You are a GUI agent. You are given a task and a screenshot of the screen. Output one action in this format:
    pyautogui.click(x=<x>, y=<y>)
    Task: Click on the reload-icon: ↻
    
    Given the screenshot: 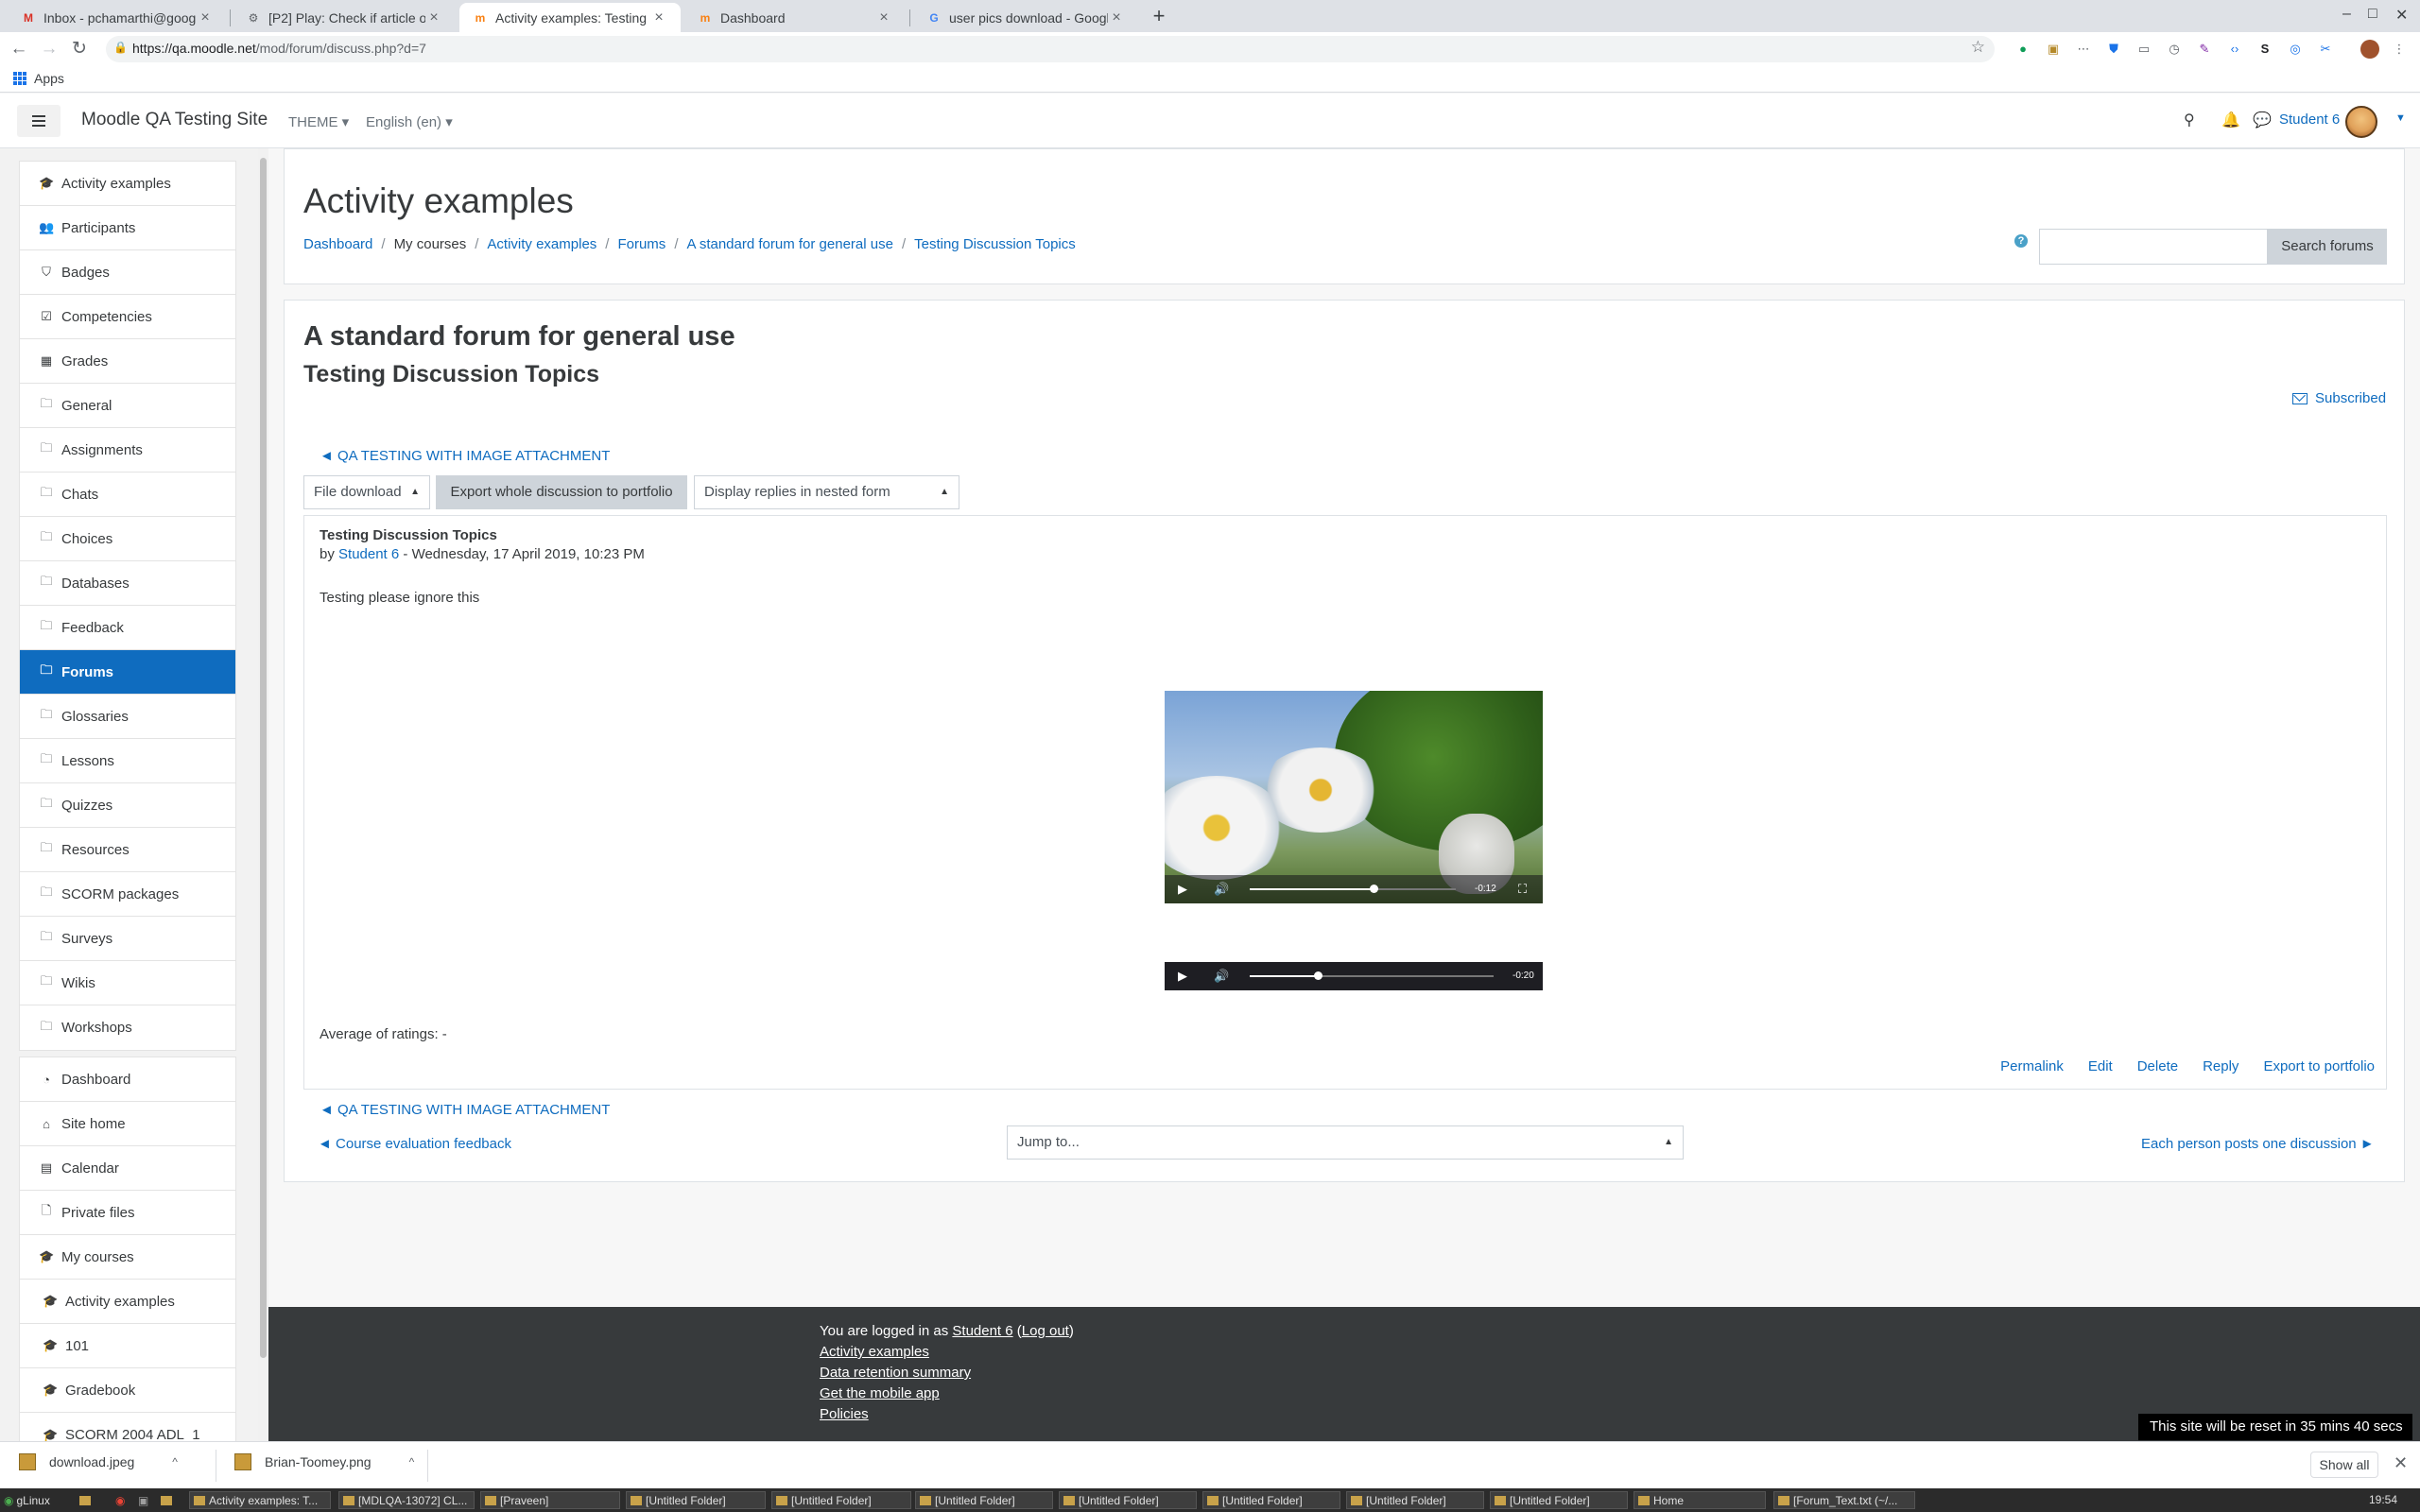 What is the action you would take?
    pyautogui.click(x=79, y=49)
    